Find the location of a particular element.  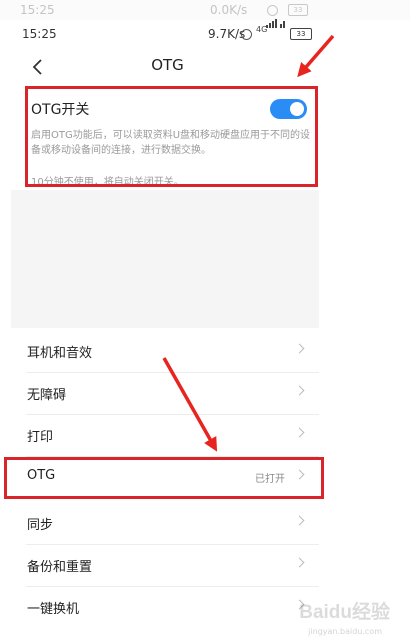

status-time: 15:25 is located at coordinates (39, 34).